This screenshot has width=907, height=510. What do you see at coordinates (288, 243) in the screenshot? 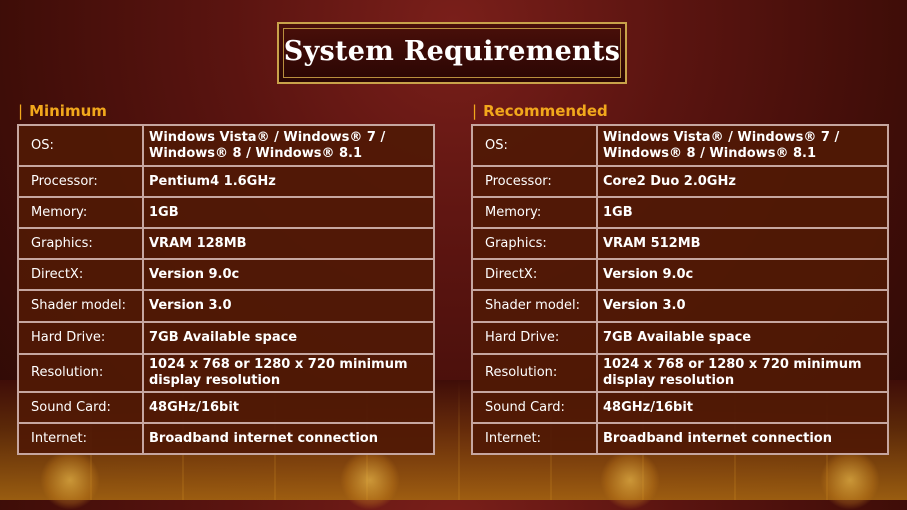
I see `requirement-value: VRAM 128MB` at bounding box center [288, 243].